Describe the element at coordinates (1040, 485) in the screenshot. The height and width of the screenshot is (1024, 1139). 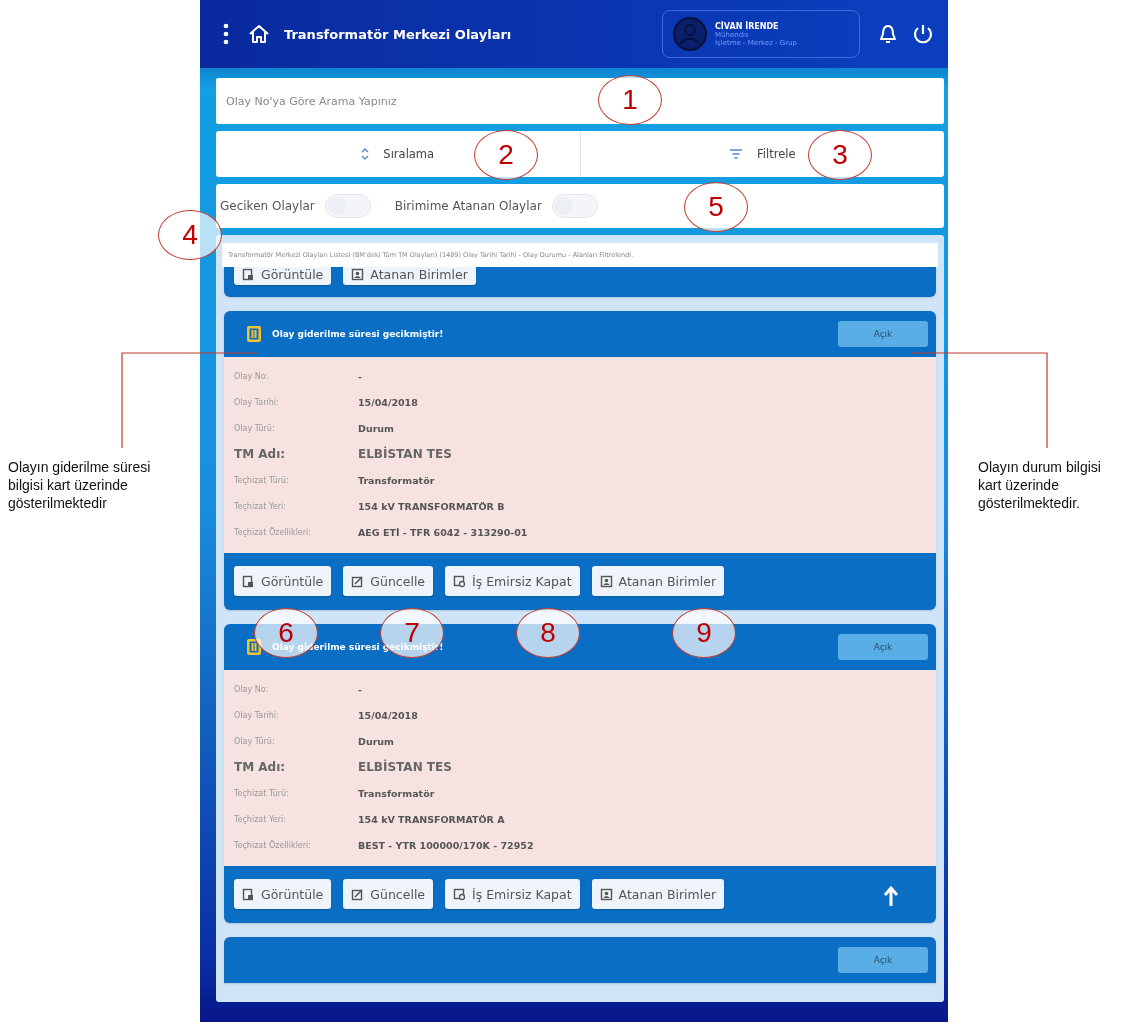
I see `callout-text: Olayın durum bilgisi kart üzerinde gösterilmektedir.` at that location.